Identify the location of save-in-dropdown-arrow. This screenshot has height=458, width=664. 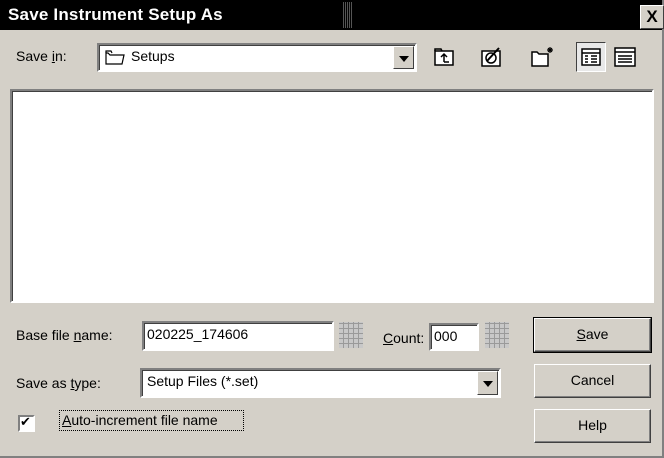
(403, 57).